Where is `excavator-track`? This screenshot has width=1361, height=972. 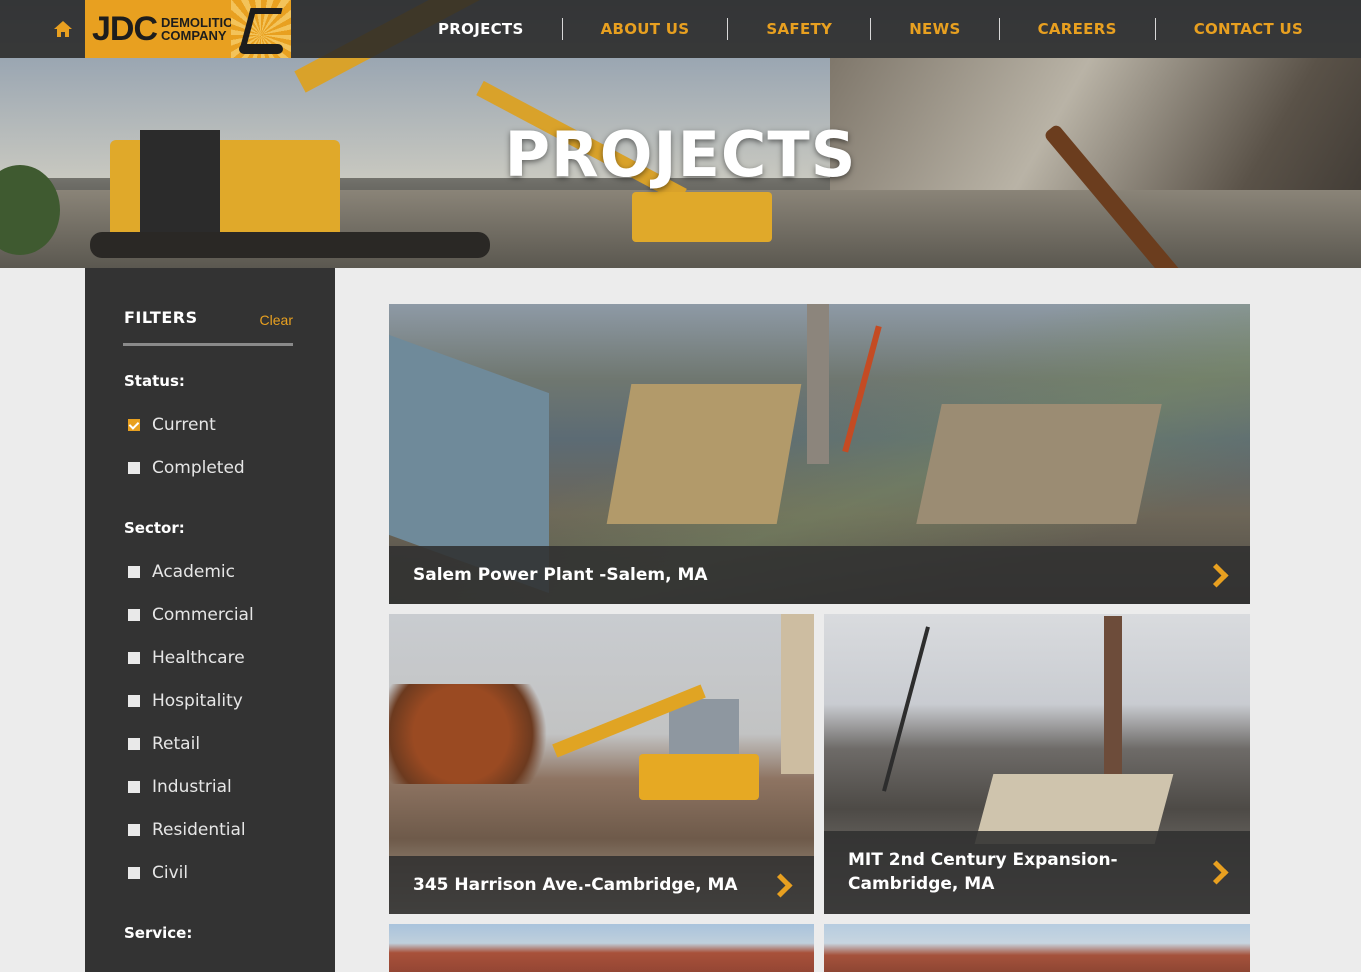 excavator-track is located at coordinates (290, 245).